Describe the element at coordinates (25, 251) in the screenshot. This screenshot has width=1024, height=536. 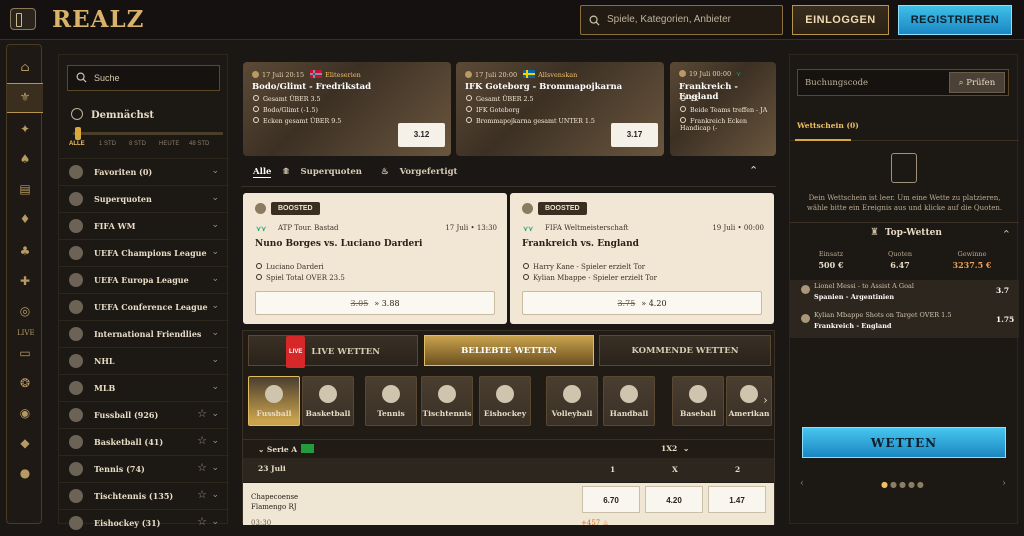
I see `clover-icon: ♣` at that location.